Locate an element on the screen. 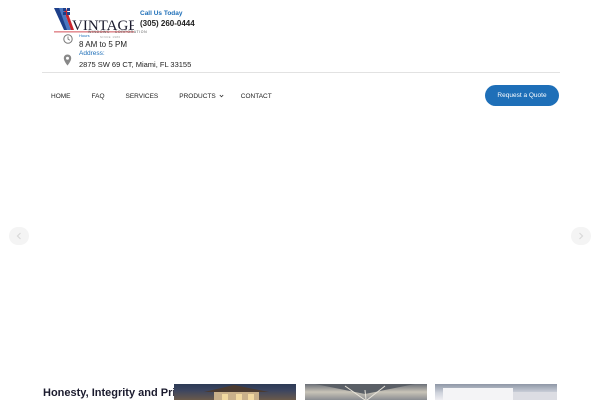  logo-subtitle-secondary: SINCE 1980 is located at coordinates (110, 37).